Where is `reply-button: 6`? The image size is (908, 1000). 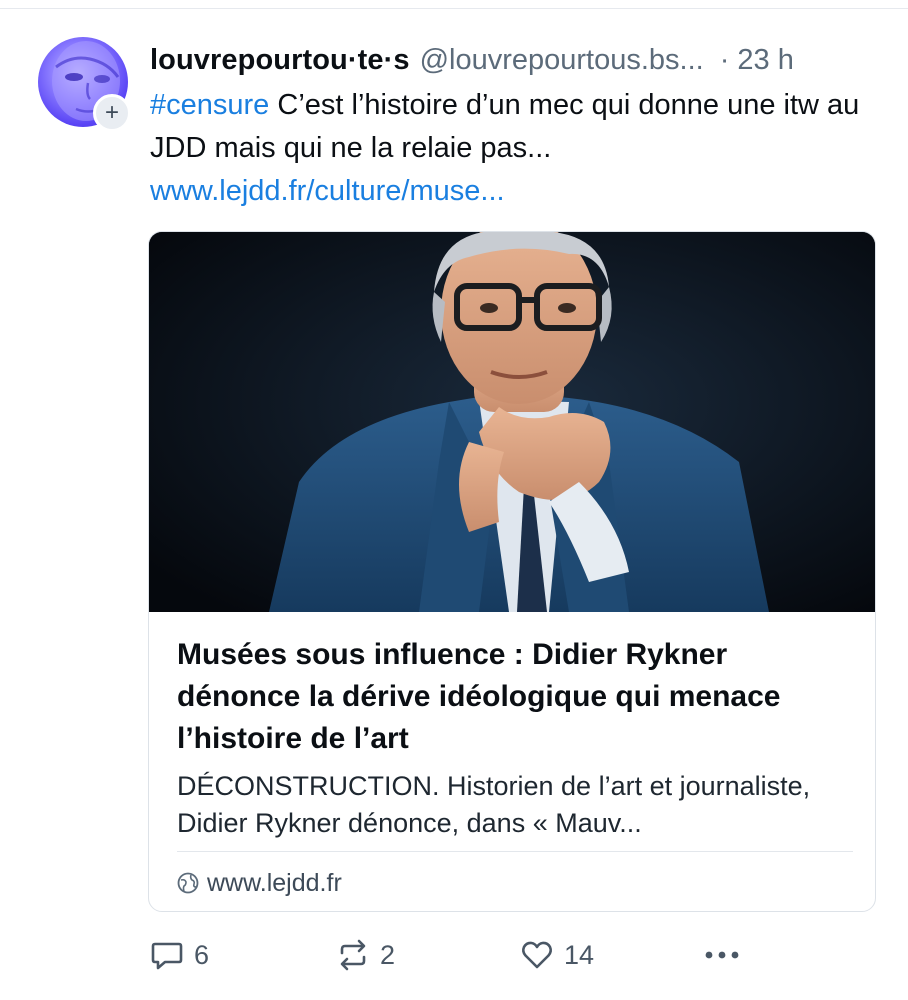
reply-button: 6 is located at coordinates (179, 955).